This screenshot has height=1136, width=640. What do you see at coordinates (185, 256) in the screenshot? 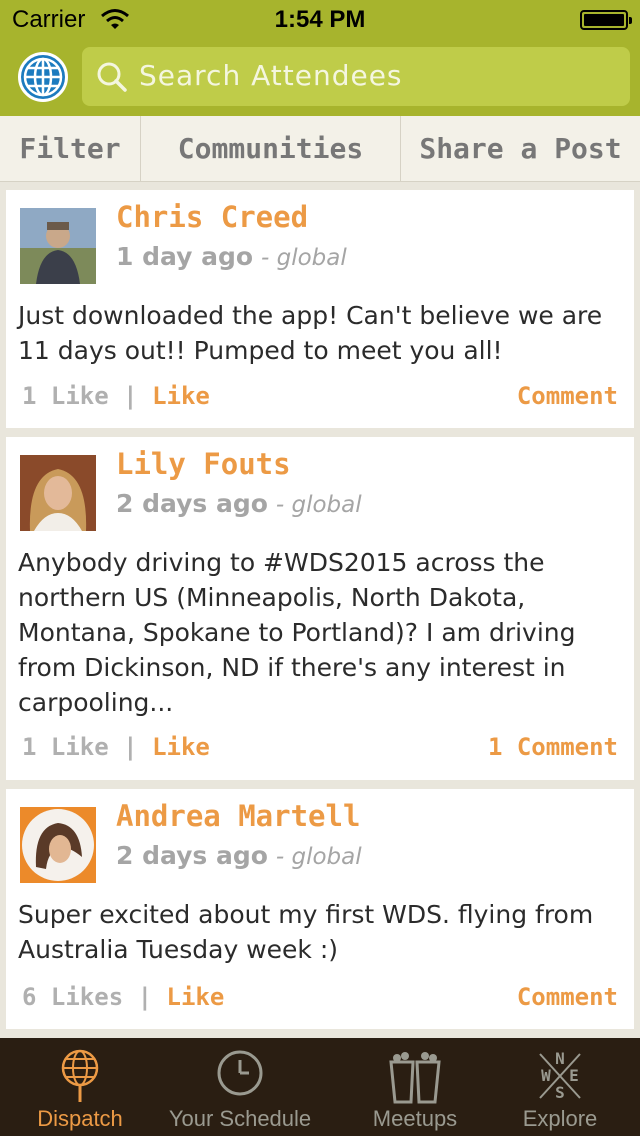
I see `post-time-ago: 1 day ago` at bounding box center [185, 256].